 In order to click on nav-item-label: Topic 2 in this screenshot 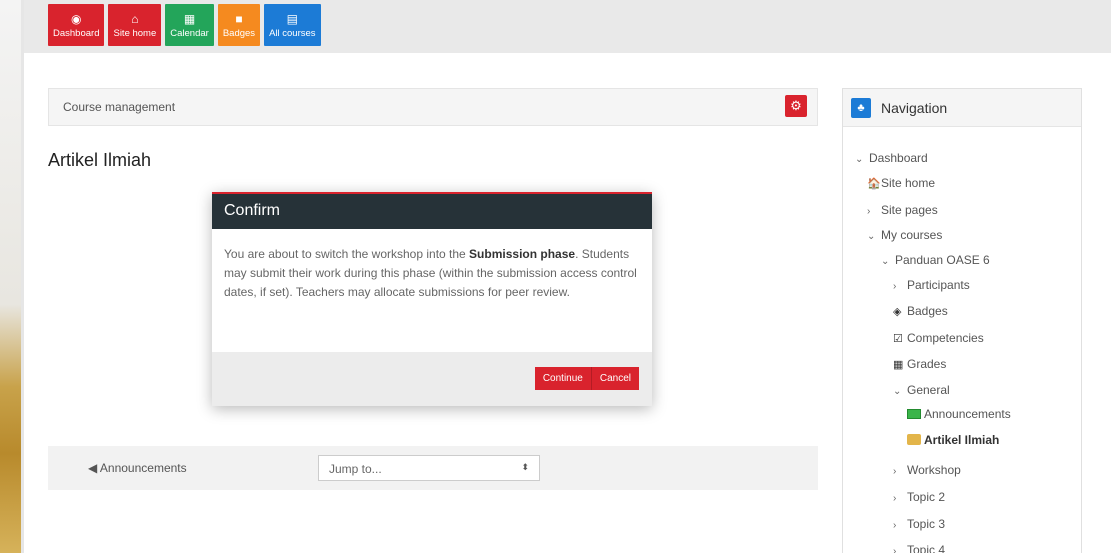, I will do `click(926, 497)`.